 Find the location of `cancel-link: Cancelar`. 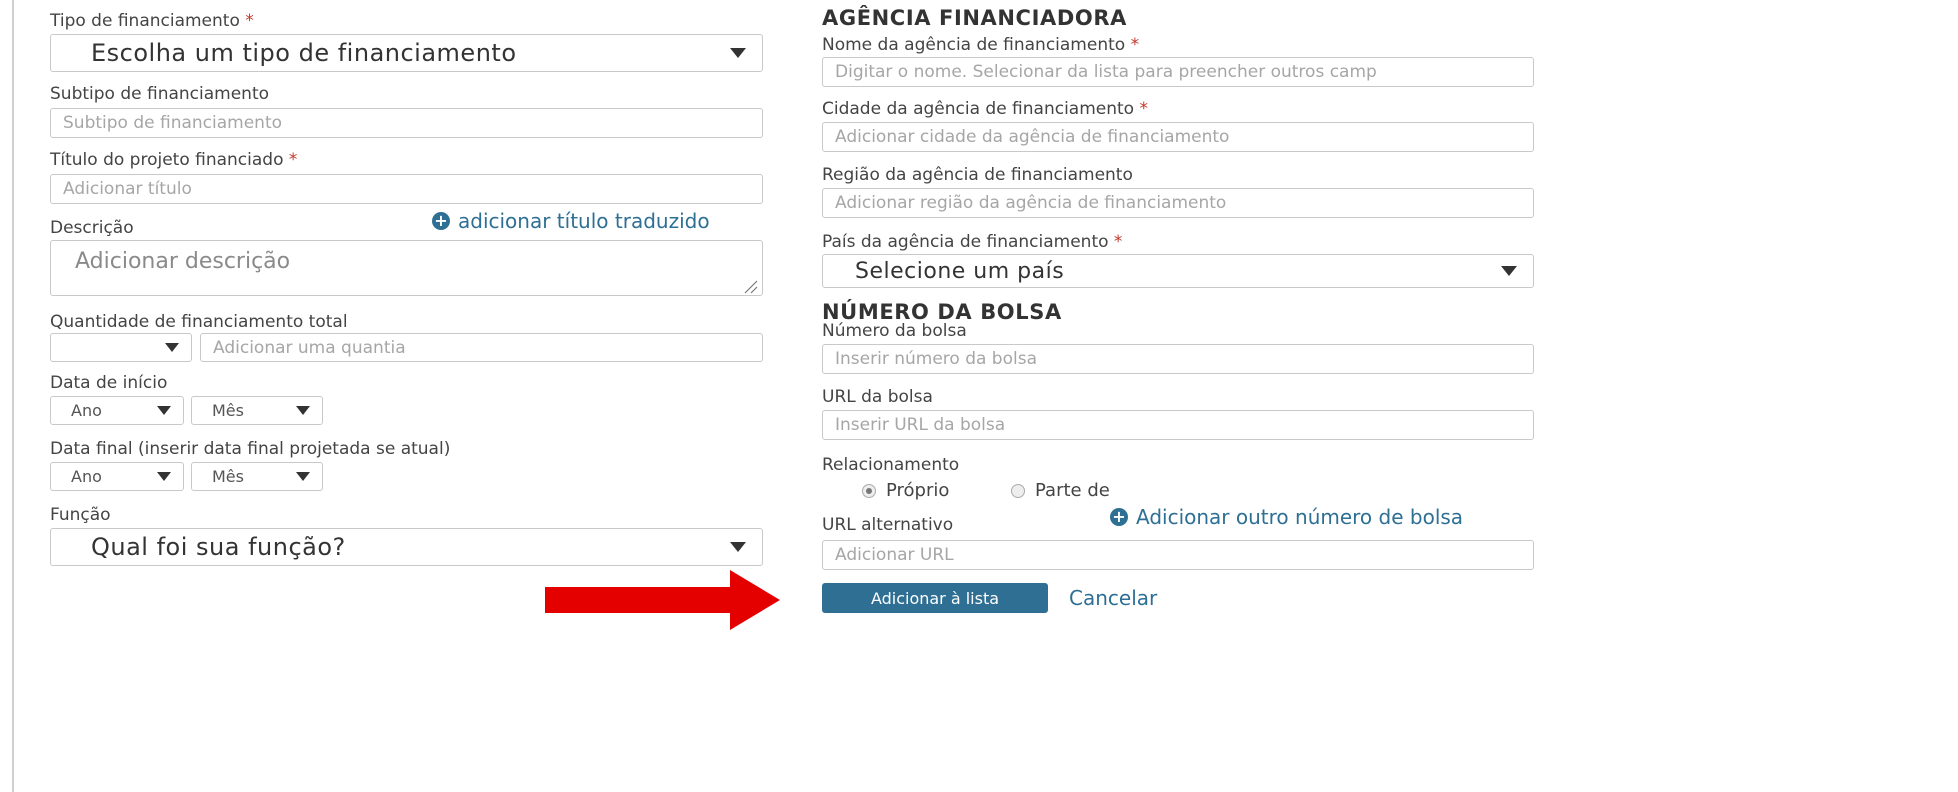

cancel-link: Cancelar is located at coordinates (1113, 598).